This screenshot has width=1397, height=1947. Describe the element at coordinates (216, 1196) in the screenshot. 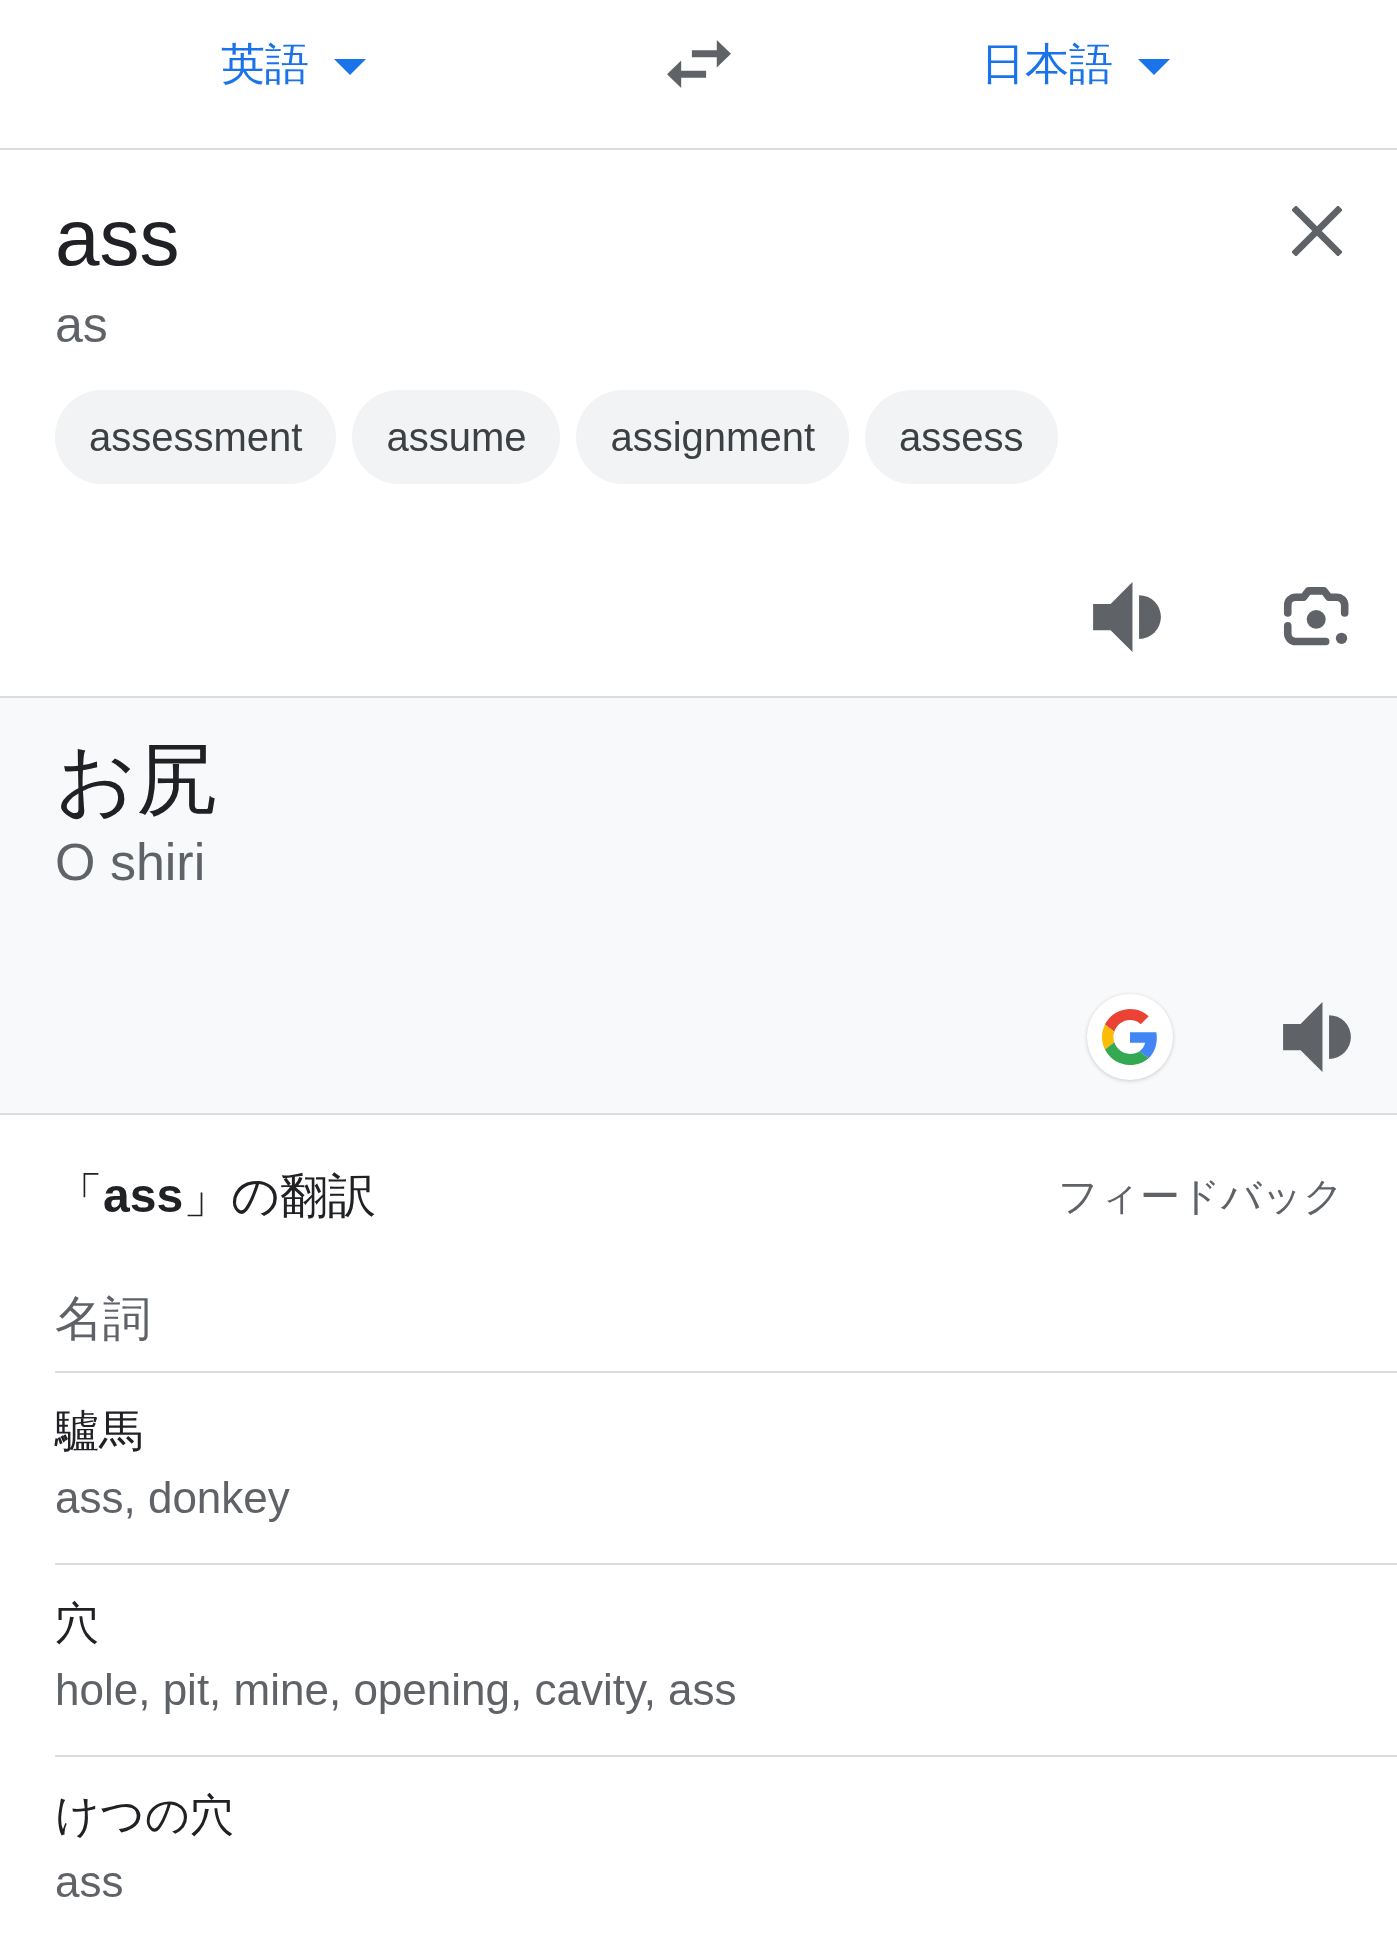

I see `dictionary-title: 「ass」の翻訳` at that location.